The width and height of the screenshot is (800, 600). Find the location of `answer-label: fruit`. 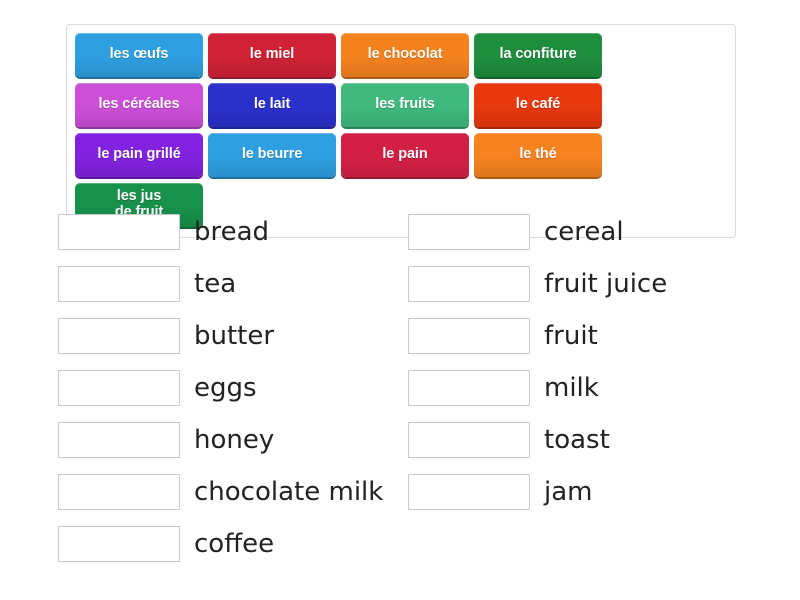

answer-label: fruit is located at coordinates (571, 336).